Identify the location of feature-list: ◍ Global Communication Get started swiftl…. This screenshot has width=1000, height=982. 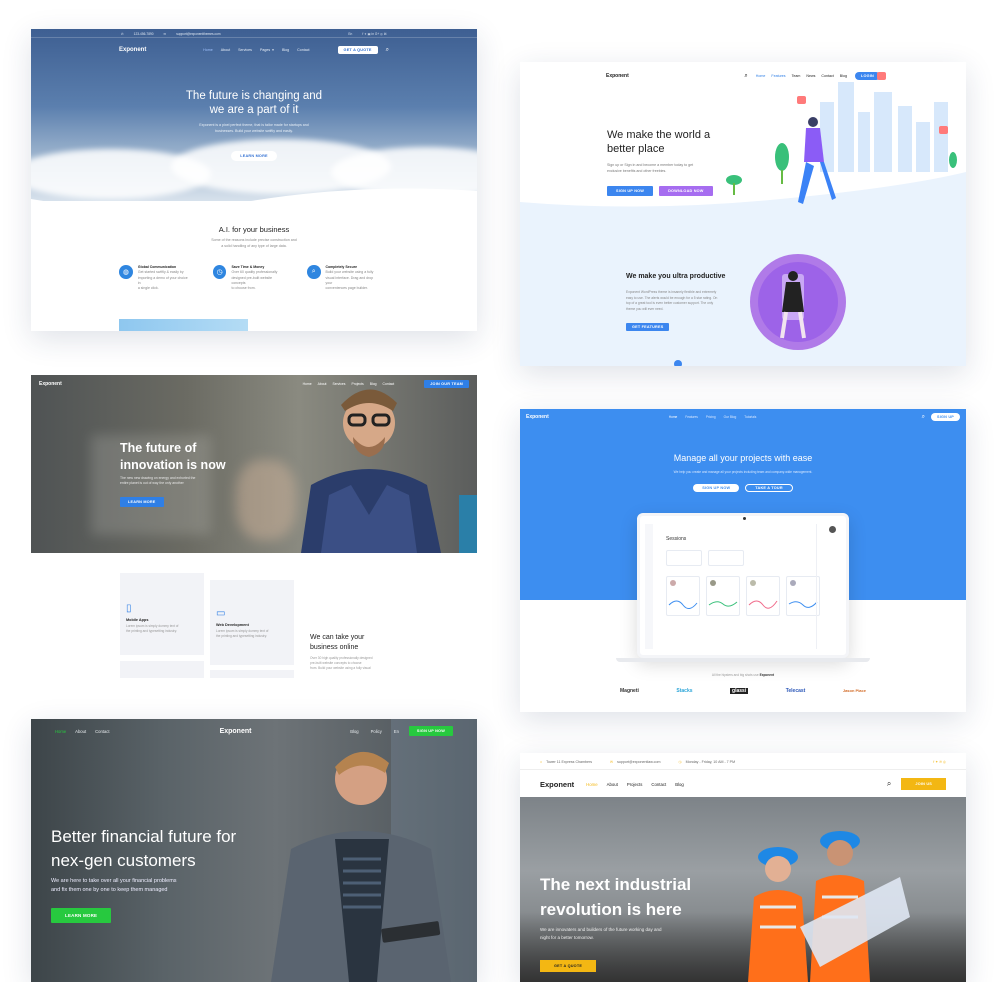
(249, 278).